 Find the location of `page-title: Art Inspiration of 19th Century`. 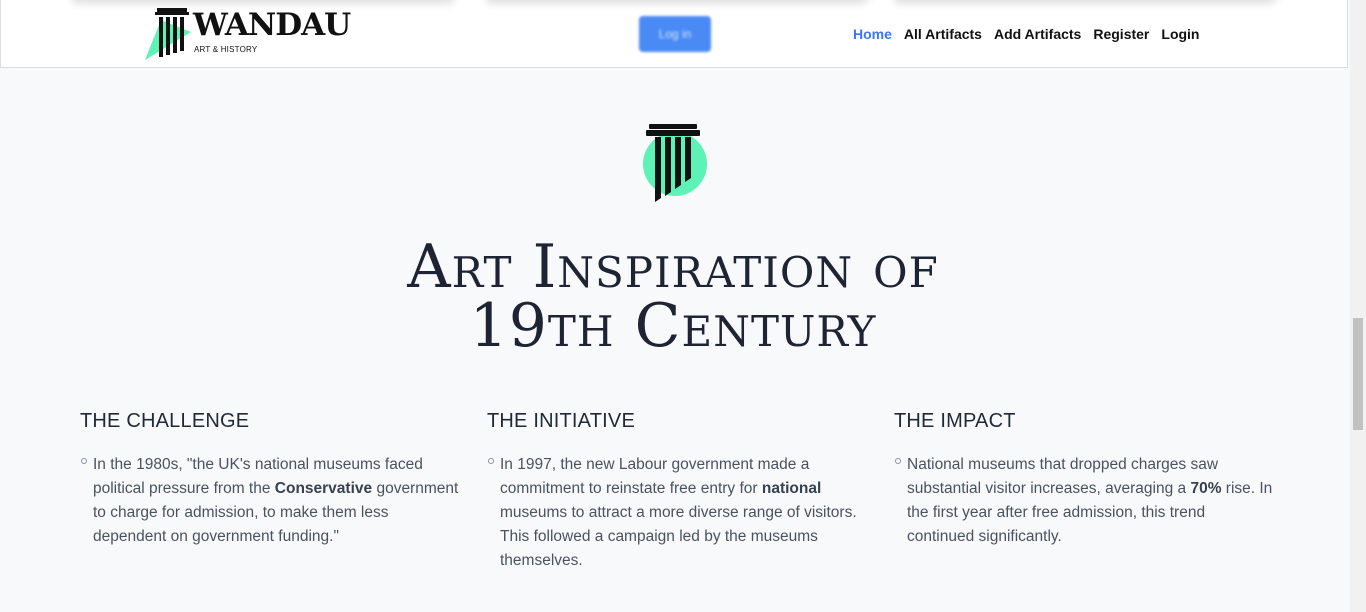

page-title: Art Inspiration of 19th Century is located at coordinates (673, 296).